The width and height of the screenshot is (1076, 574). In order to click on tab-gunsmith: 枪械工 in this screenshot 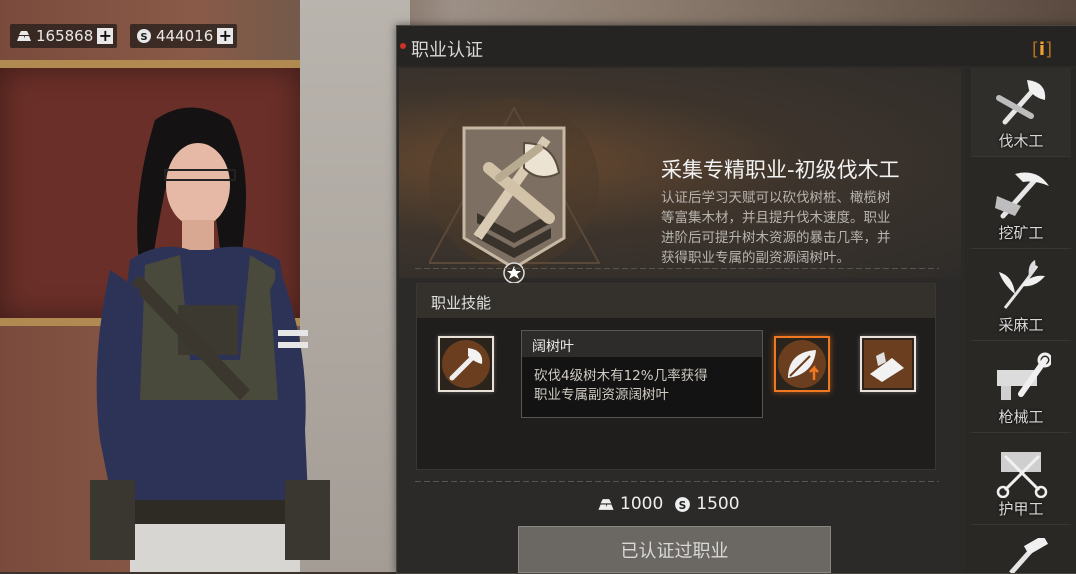, I will do `click(1021, 388)`.